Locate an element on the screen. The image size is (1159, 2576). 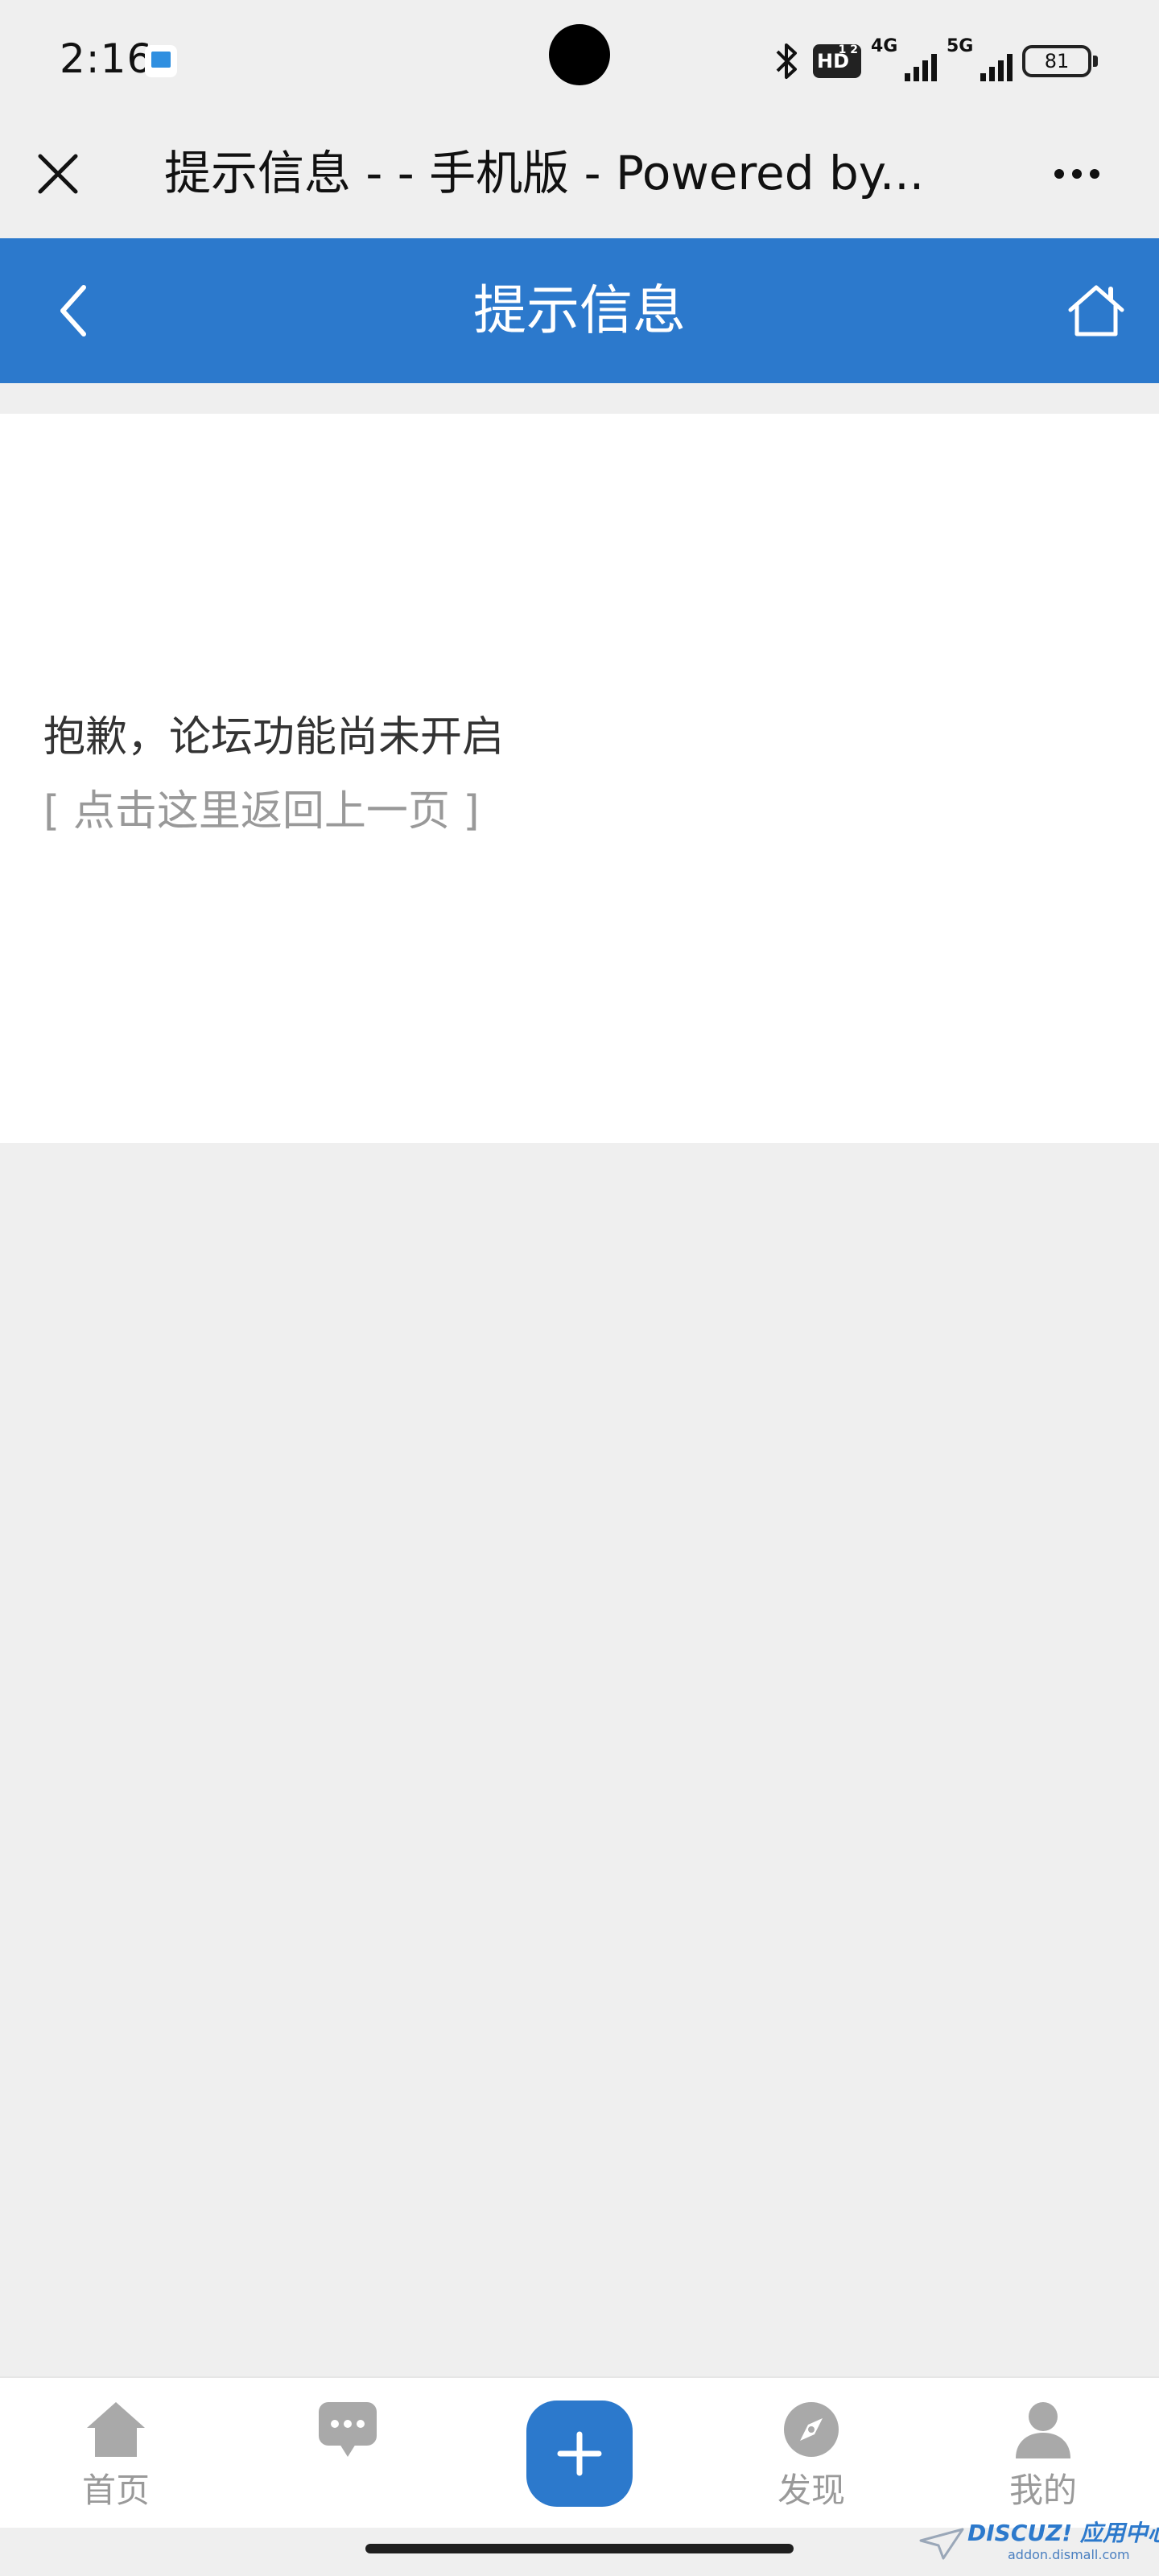
tab-messages is located at coordinates (347, 2453).